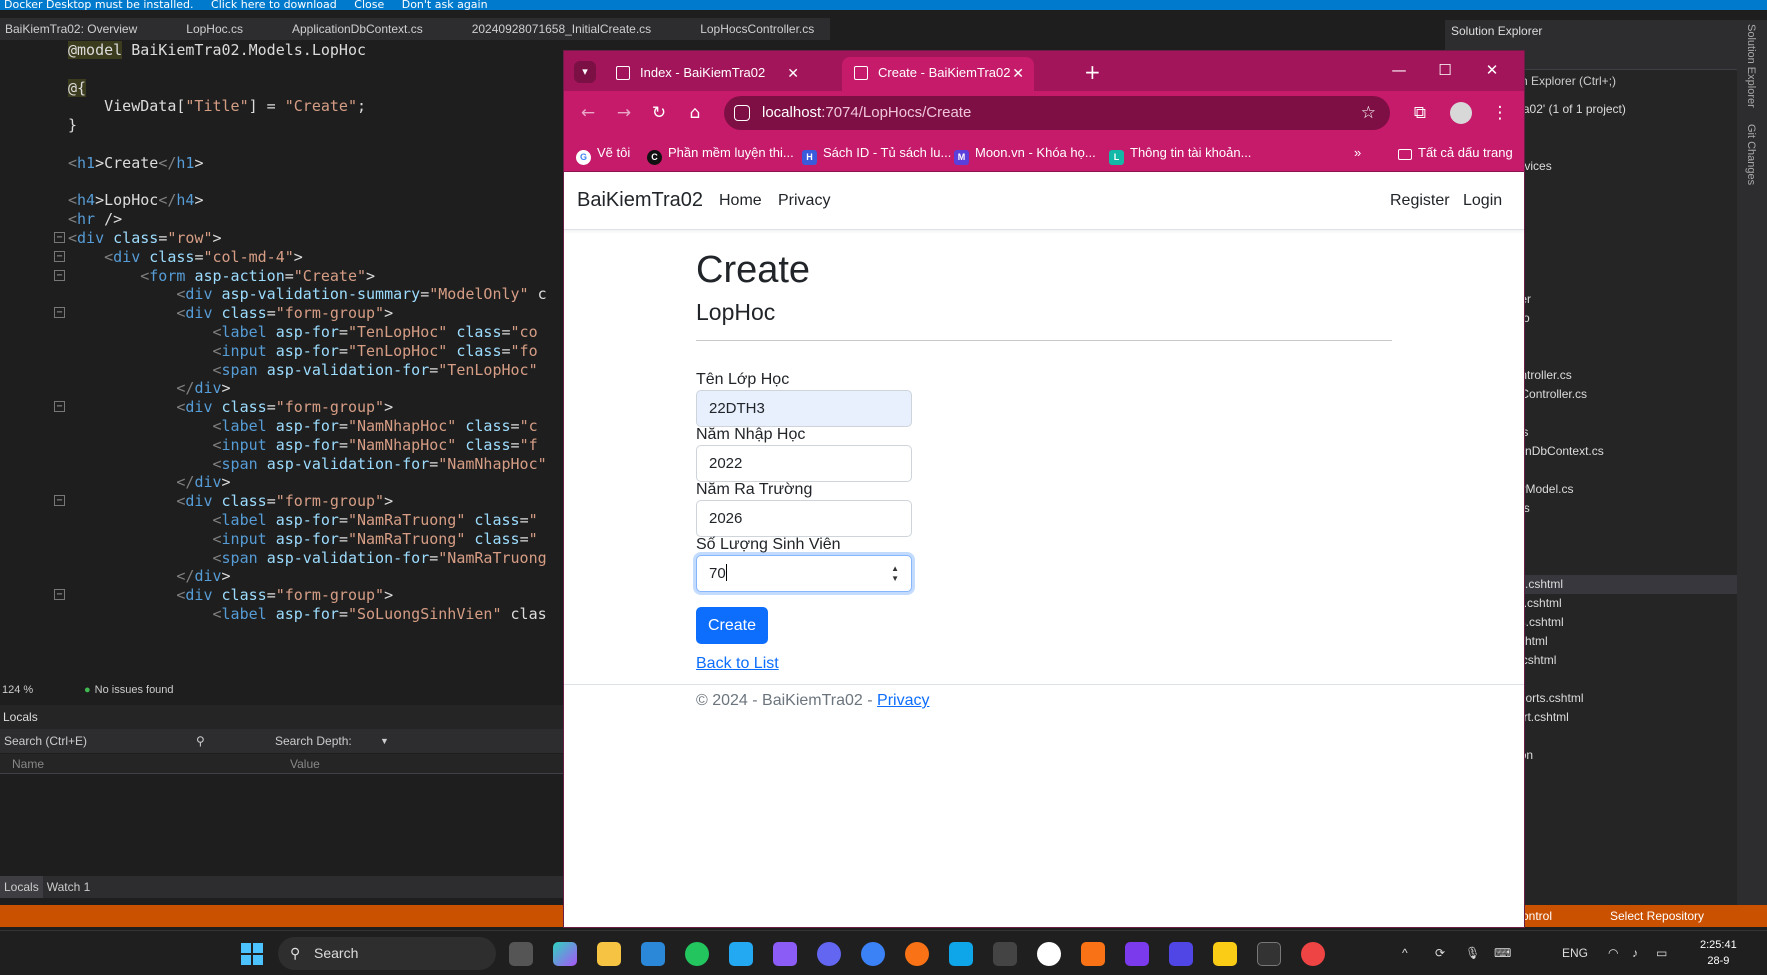  Describe the element at coordinates (804, 201) in the screenshot. I see `nav-privacy: Privacy` at that location.